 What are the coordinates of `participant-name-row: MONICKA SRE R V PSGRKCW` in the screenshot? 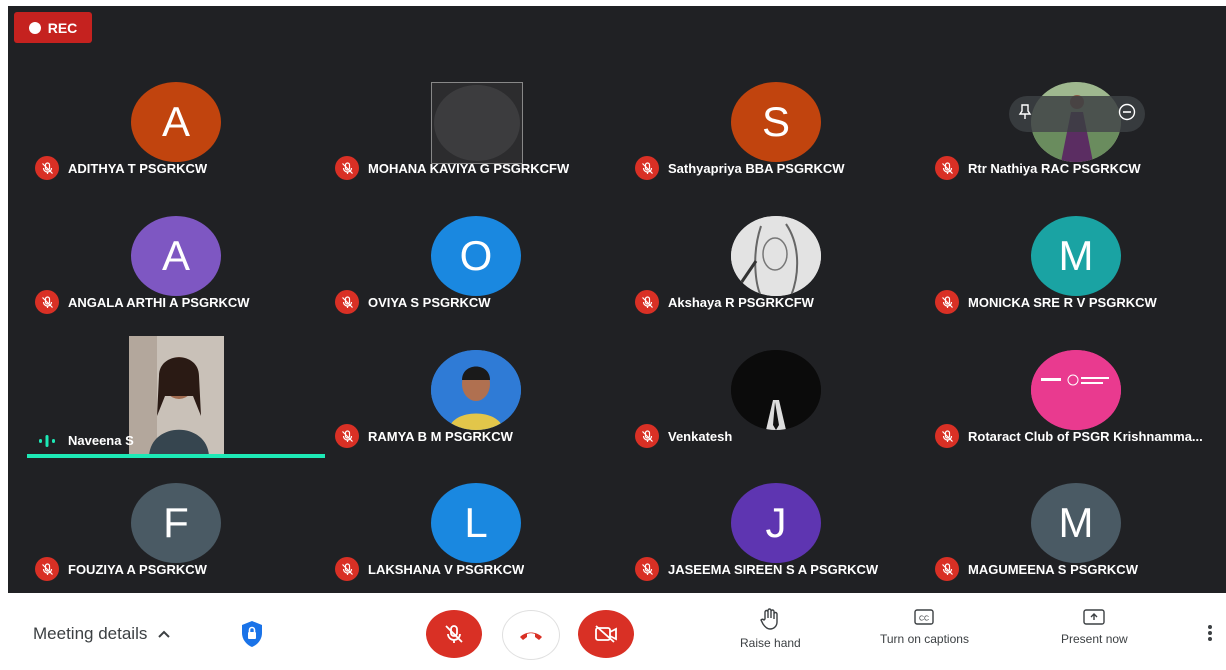 It's located at (1046, 302).